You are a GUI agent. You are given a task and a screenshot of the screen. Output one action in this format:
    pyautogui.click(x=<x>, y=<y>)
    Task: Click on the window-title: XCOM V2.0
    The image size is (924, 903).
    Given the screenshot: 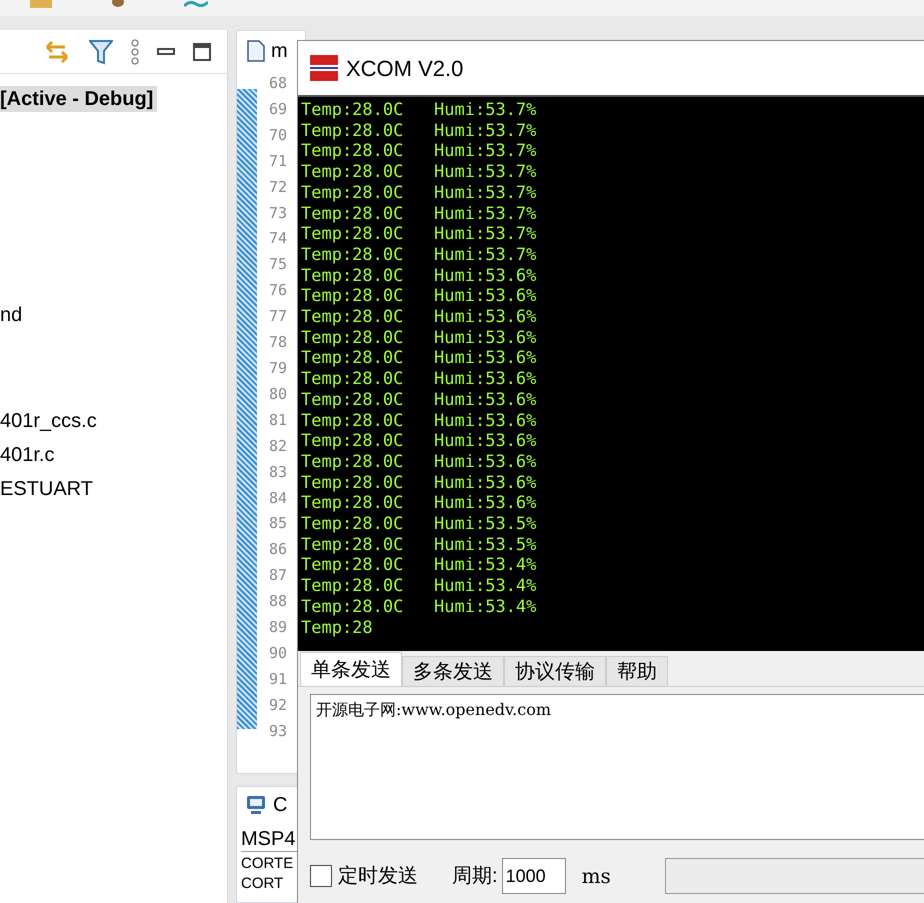 What is the action you would take?
    pyautogui.click(x=405, y=68)
    